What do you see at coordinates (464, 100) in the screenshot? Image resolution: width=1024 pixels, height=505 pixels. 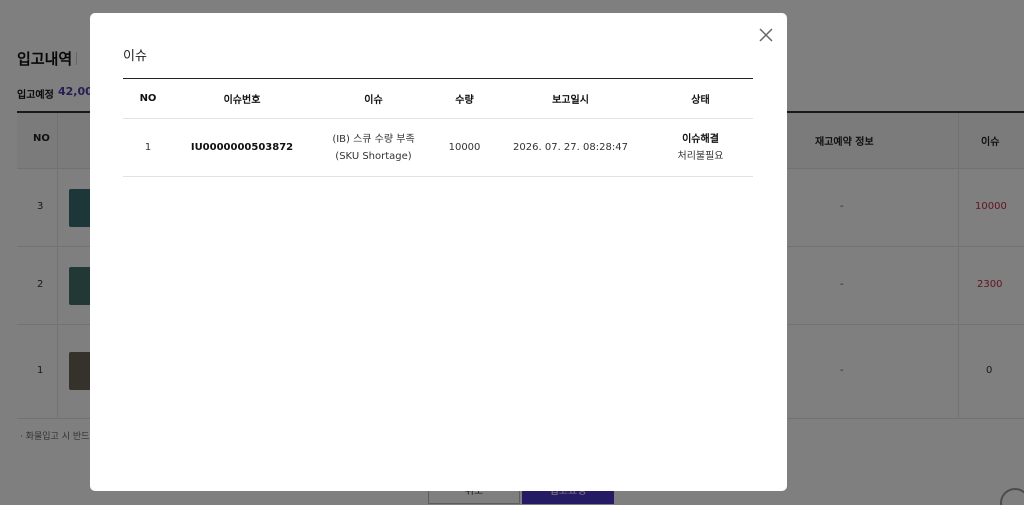 I see `column-header-quantity: 수량` at bounding box center [464, 100].